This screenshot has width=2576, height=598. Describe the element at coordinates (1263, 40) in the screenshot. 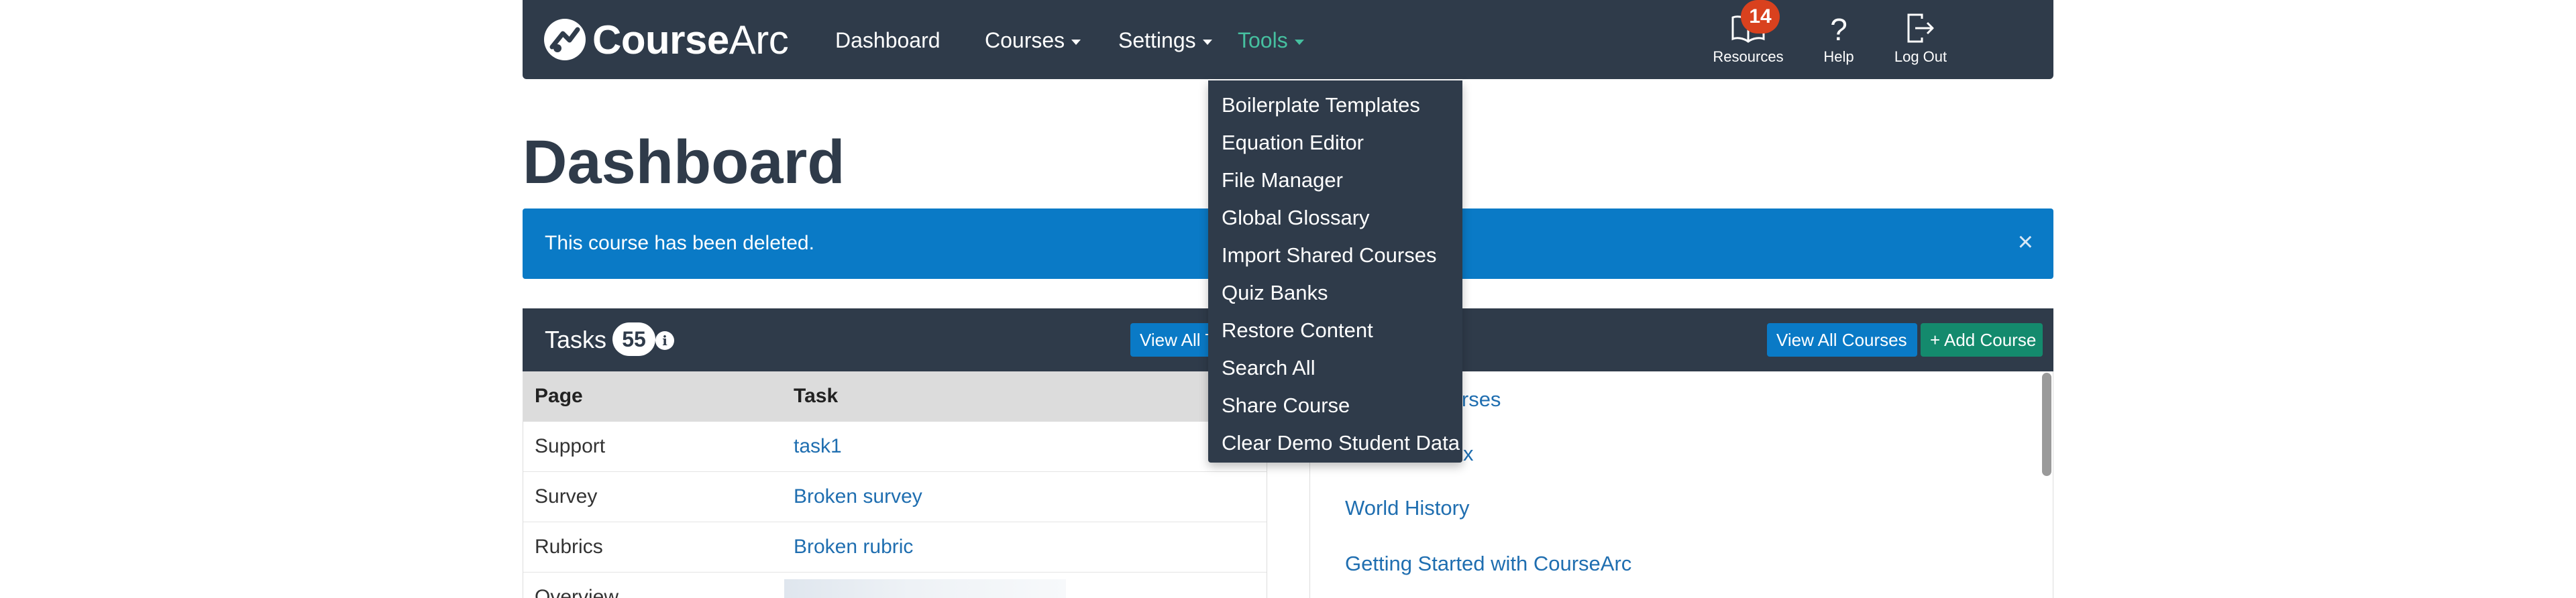

I see `nav-tools-label: Tools` at that location.